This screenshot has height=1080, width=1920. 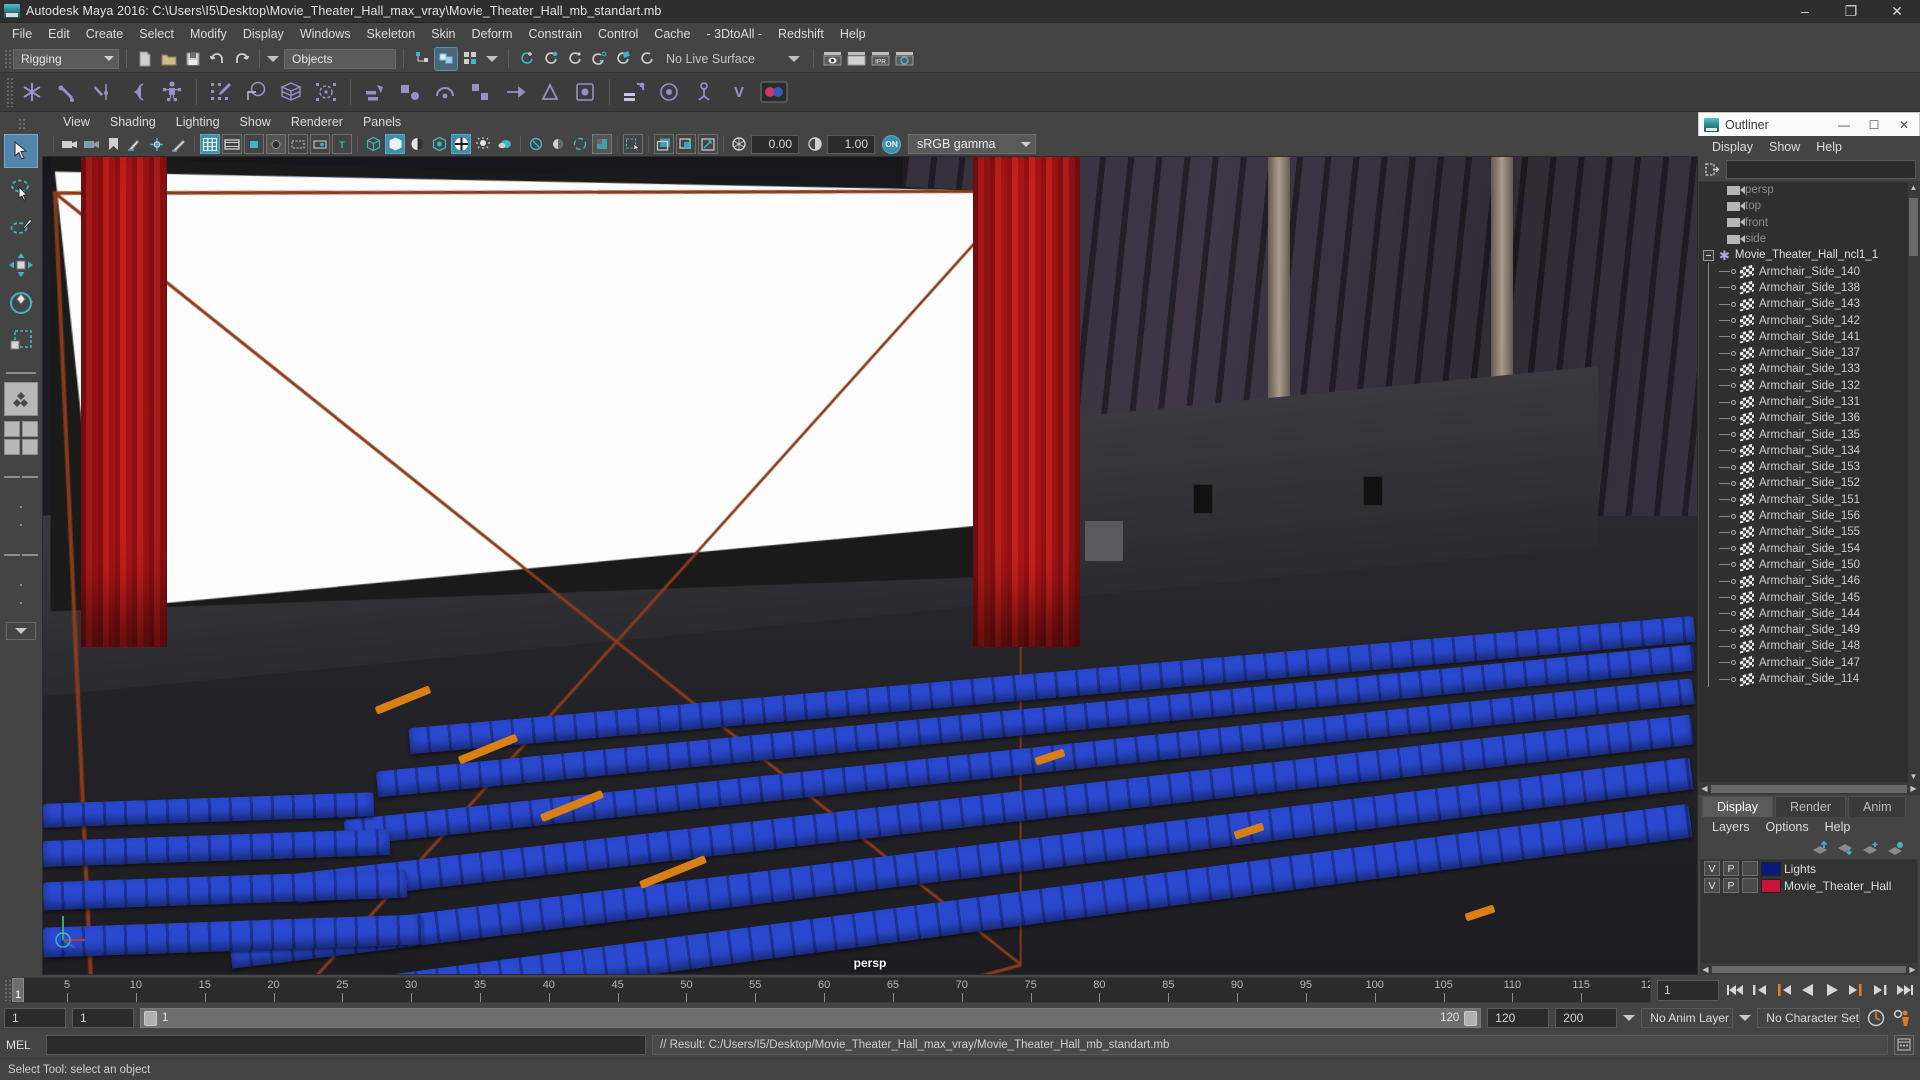 What do you see at coordinates (1803, 386) in the screenshot?
I see `outliner-item-armchair_side_132: Armchair_Side_132` at bounding box center [1803, 386].